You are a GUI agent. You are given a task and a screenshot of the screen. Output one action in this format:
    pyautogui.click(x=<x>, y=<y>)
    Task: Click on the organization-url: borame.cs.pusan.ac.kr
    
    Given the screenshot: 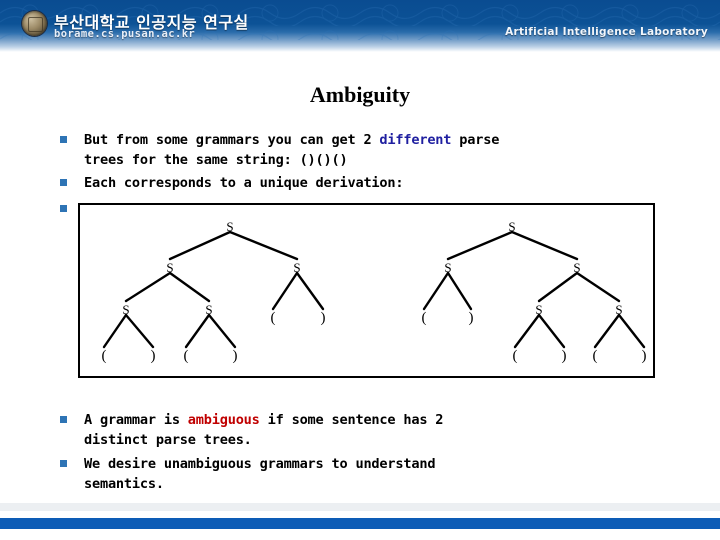 What is the action you would take?
    pyautogui.click(x=125, y=34)
    